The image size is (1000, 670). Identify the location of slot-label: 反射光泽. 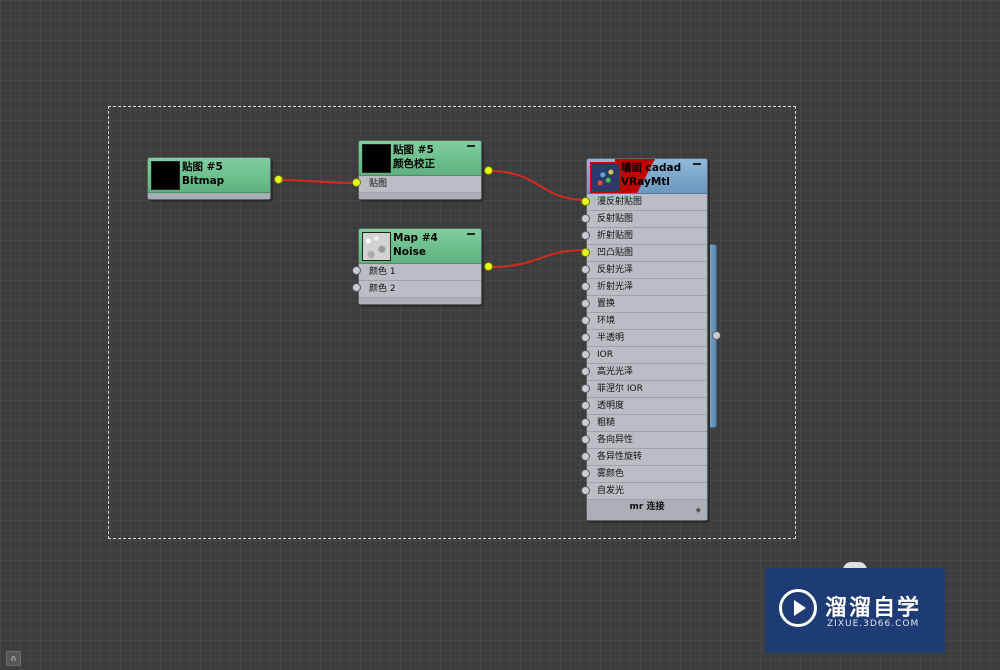
(615, 270).